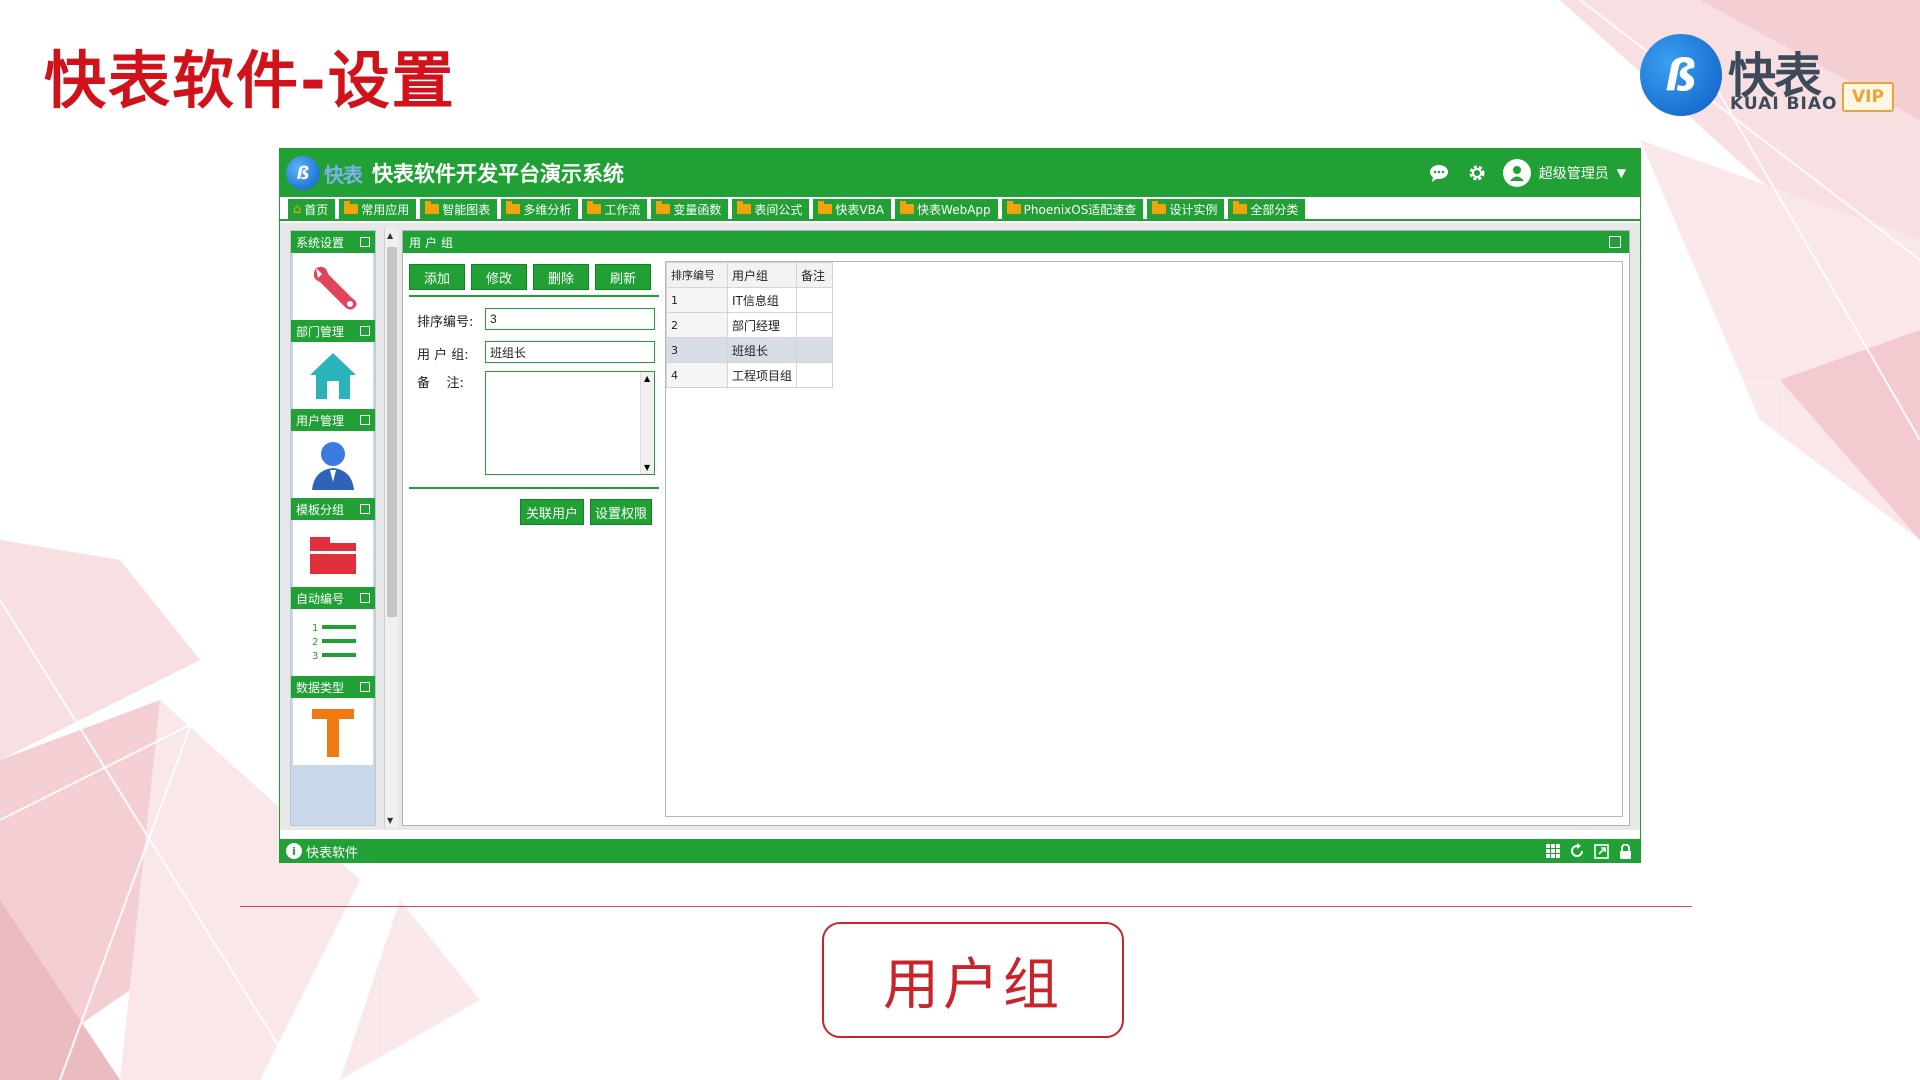 This screenshot has width=1920, height=1080. Describe the element at coordinates (445, 322) in the screenshot. I see `sort-number-label: 排序编号:` at that location.